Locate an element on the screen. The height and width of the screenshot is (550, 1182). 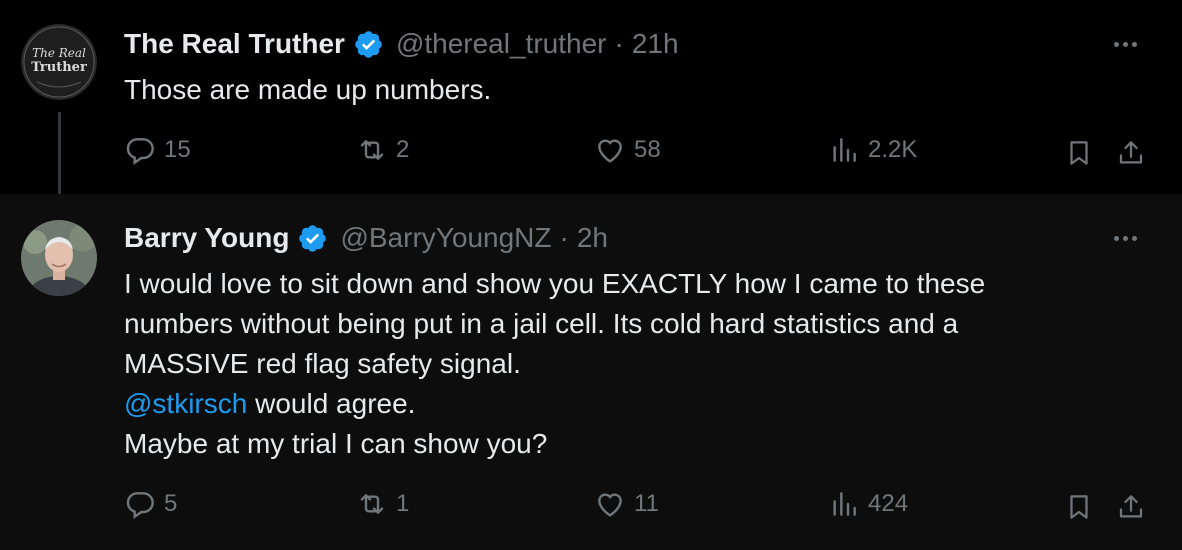
mention-suffix: would agree. is located at coordinates (331, 403).